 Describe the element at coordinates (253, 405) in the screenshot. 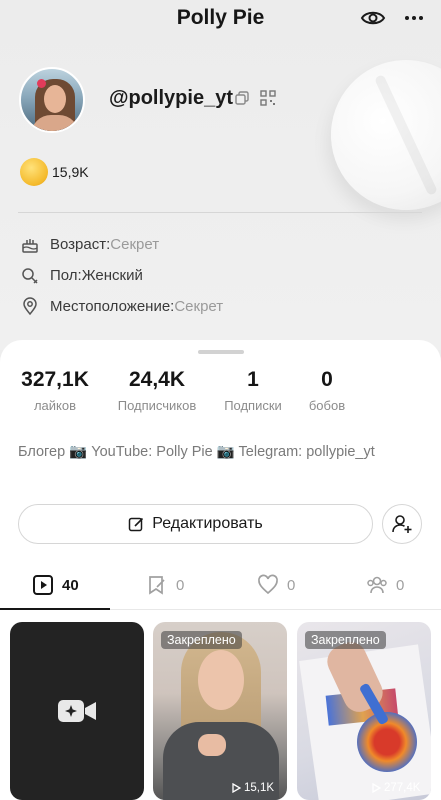

I see `stat-label: Подписки` at that location.